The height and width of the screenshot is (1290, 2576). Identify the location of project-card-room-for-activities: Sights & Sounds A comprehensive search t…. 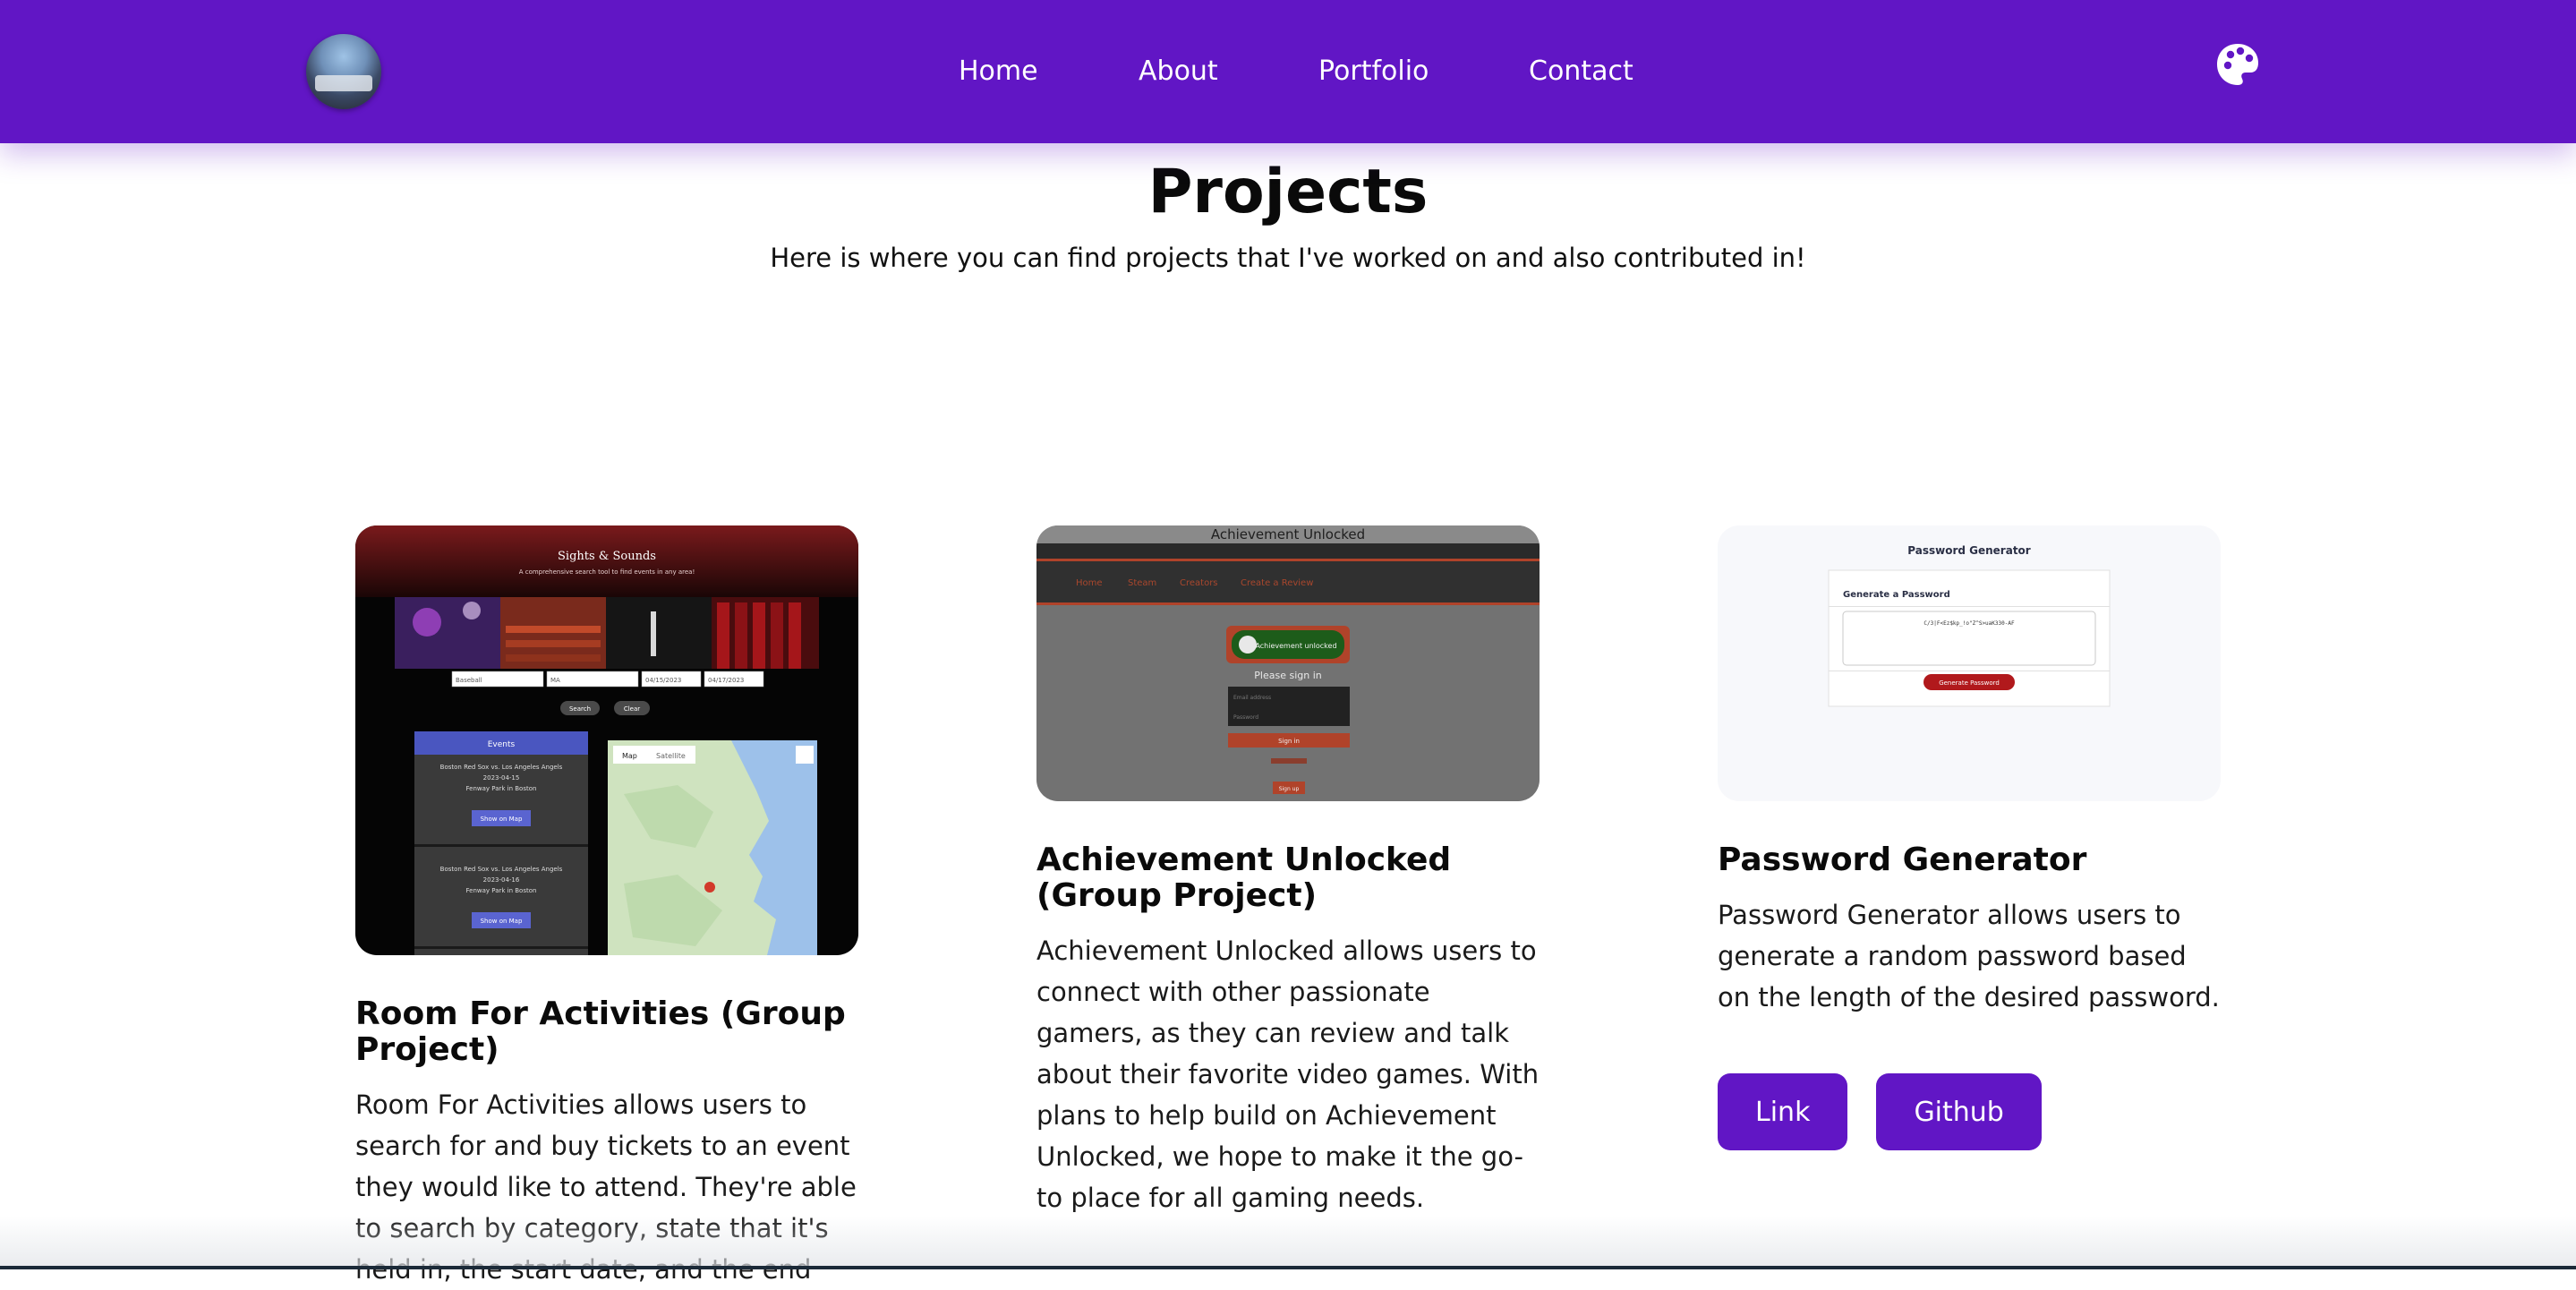
(606, 908).